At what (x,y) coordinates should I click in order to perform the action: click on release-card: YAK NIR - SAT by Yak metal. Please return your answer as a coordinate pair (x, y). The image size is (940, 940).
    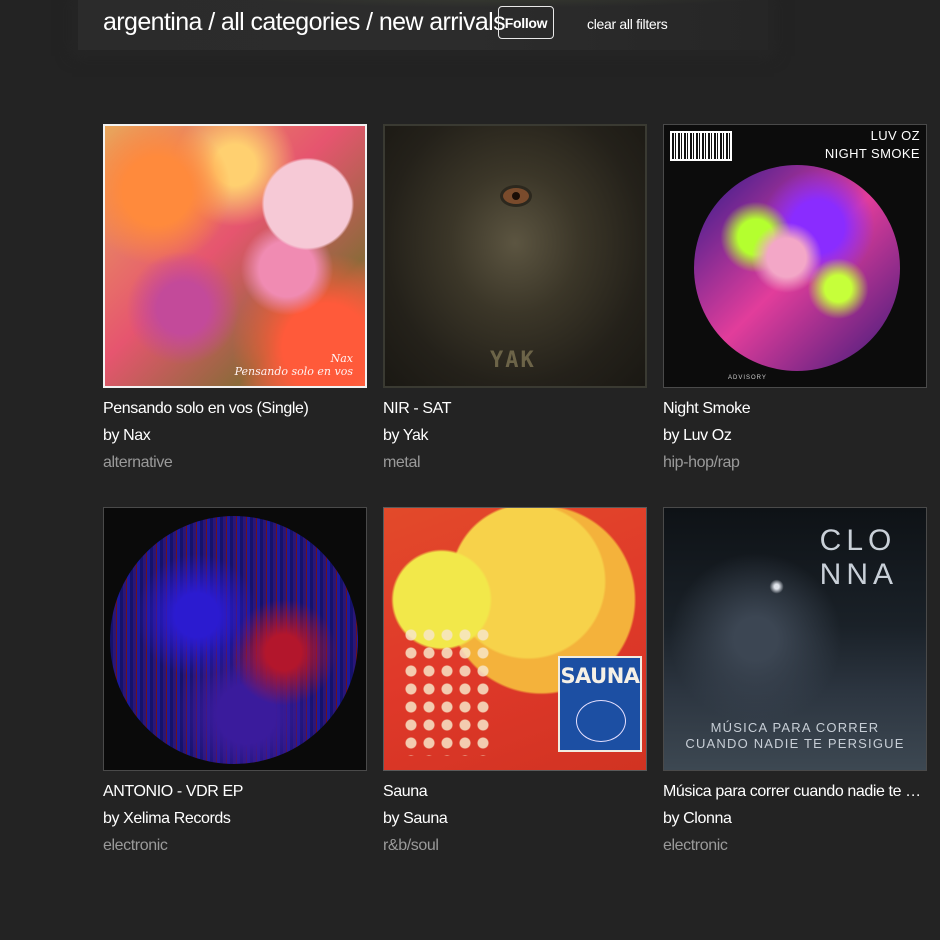
    Looking at the image, I should click on (515, 298).